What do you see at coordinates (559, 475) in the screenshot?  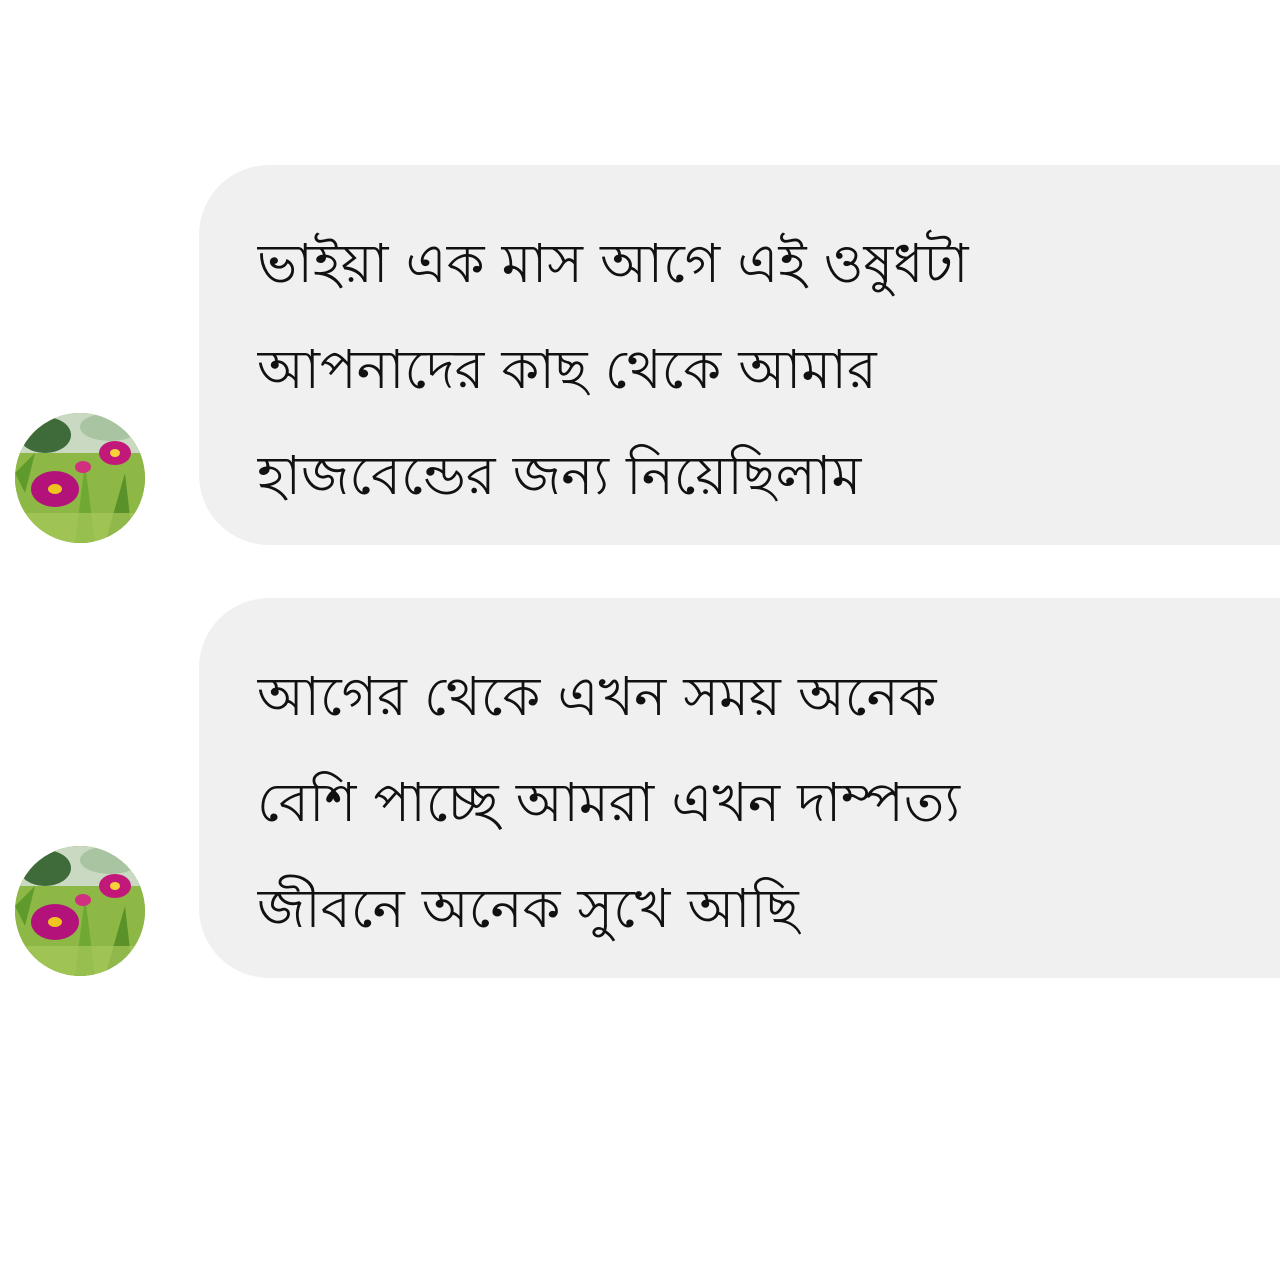 I see `message-line: হাজবেন্ডের জন্য নিয়েছিলাম` at bounding box center [559, 475].